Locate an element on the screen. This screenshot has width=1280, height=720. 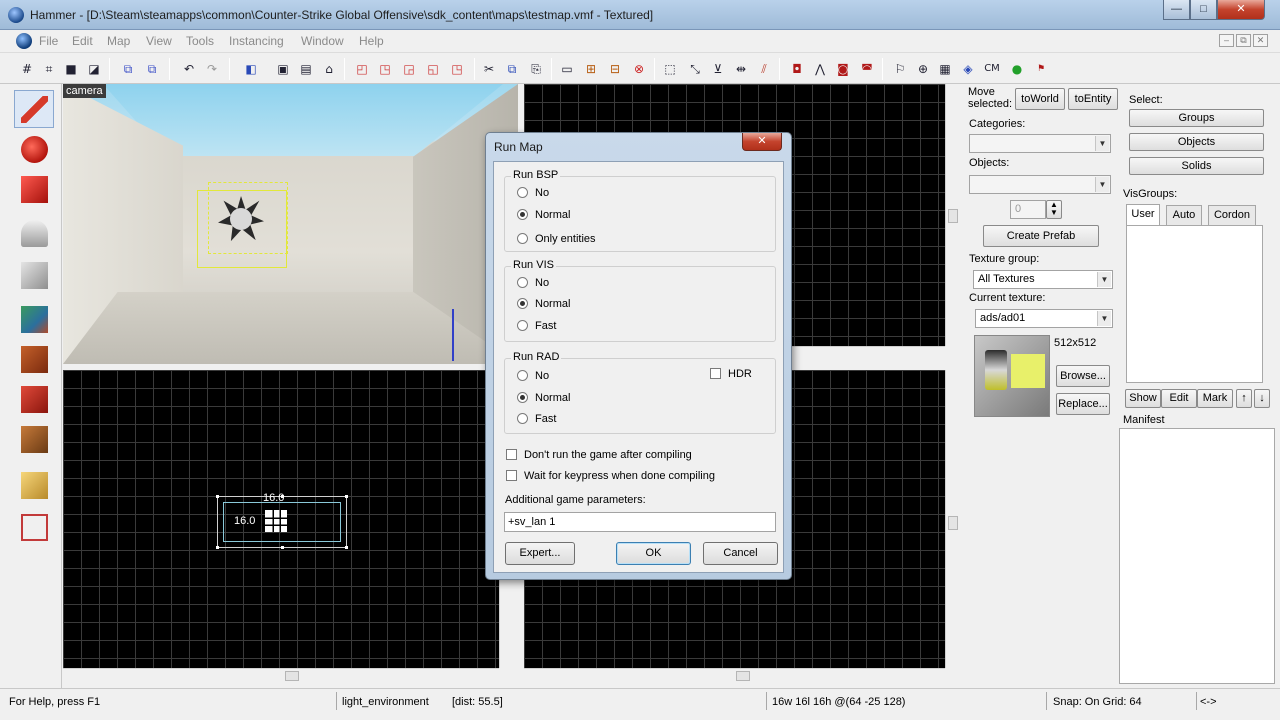
run-icon: ⋀ is located at coordinates (820, 69).